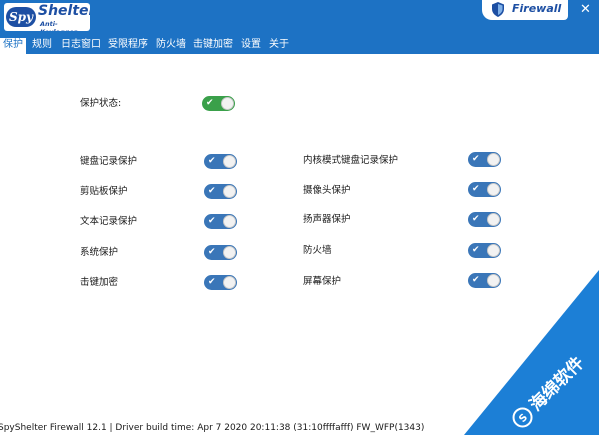 The width and height of the screenshot is (599, 435). What do you see at coordinates (220, 252) in the screenshot?
I see `system-protection-toggle: ✔` at bounding box center [220, 252].